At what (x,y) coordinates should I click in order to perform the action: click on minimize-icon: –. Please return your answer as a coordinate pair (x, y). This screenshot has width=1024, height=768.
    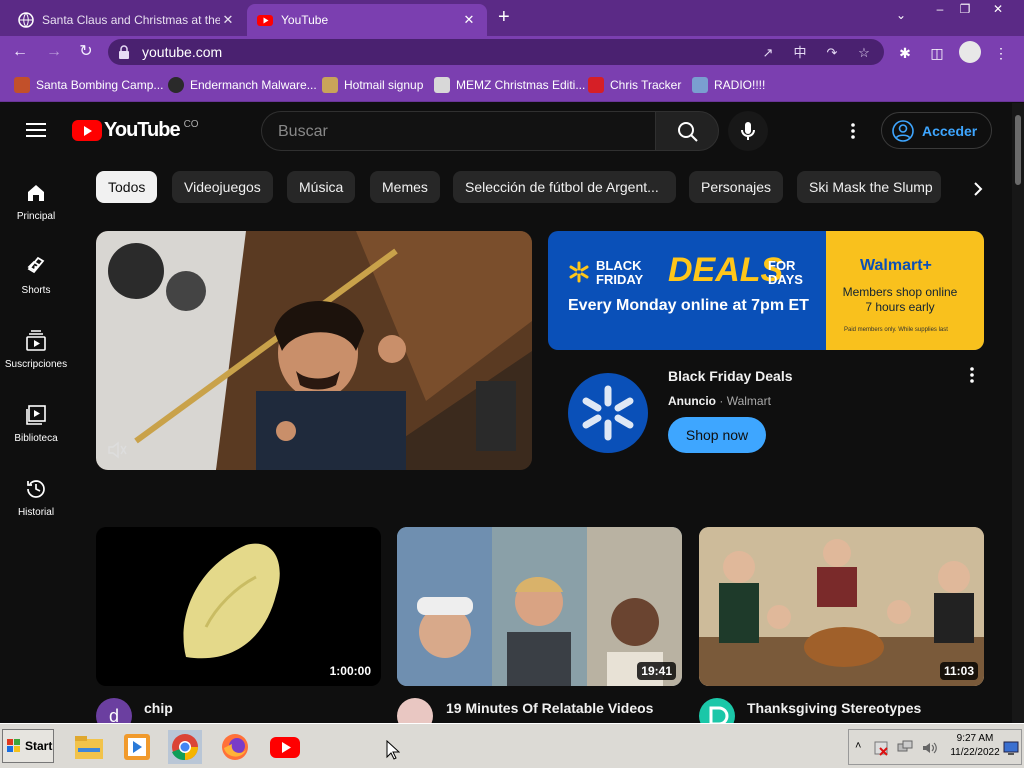
    Looking at the image, I should click on (940, 10).